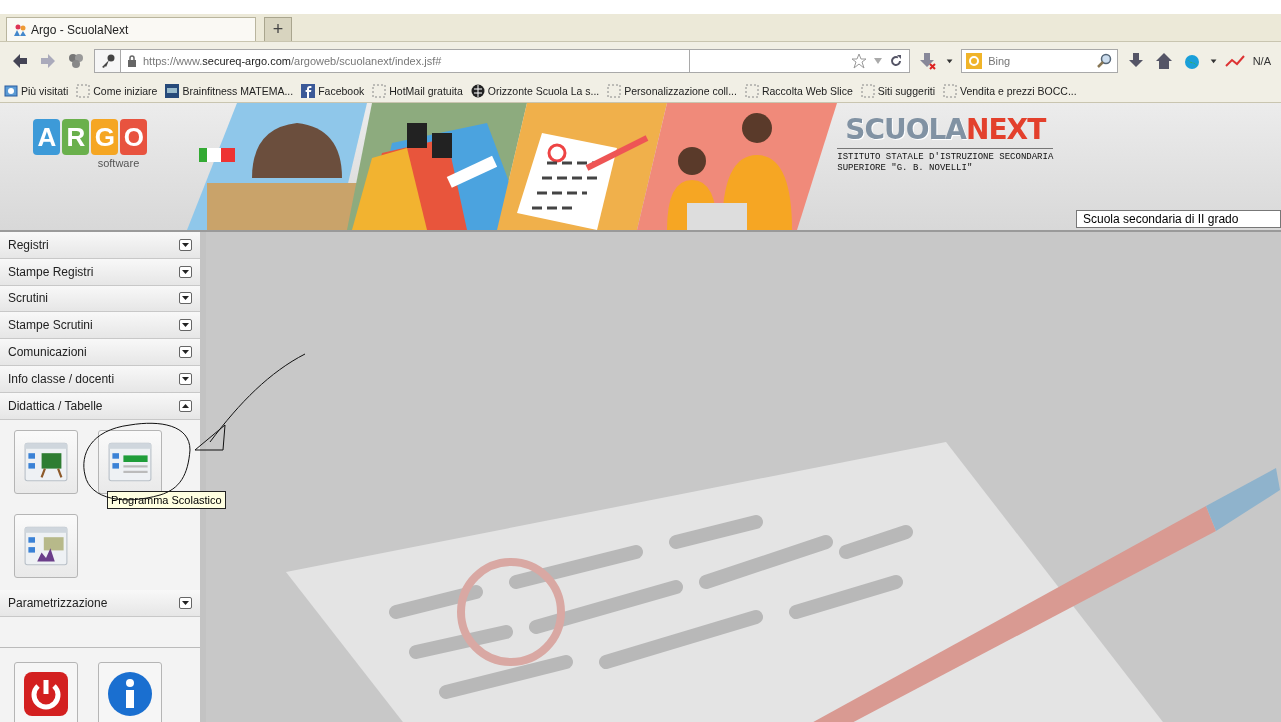 Image resolution: width=1281 pixels, height=722 pixels. I want to click on bookmark-item: Facebook, so click(333, 91).